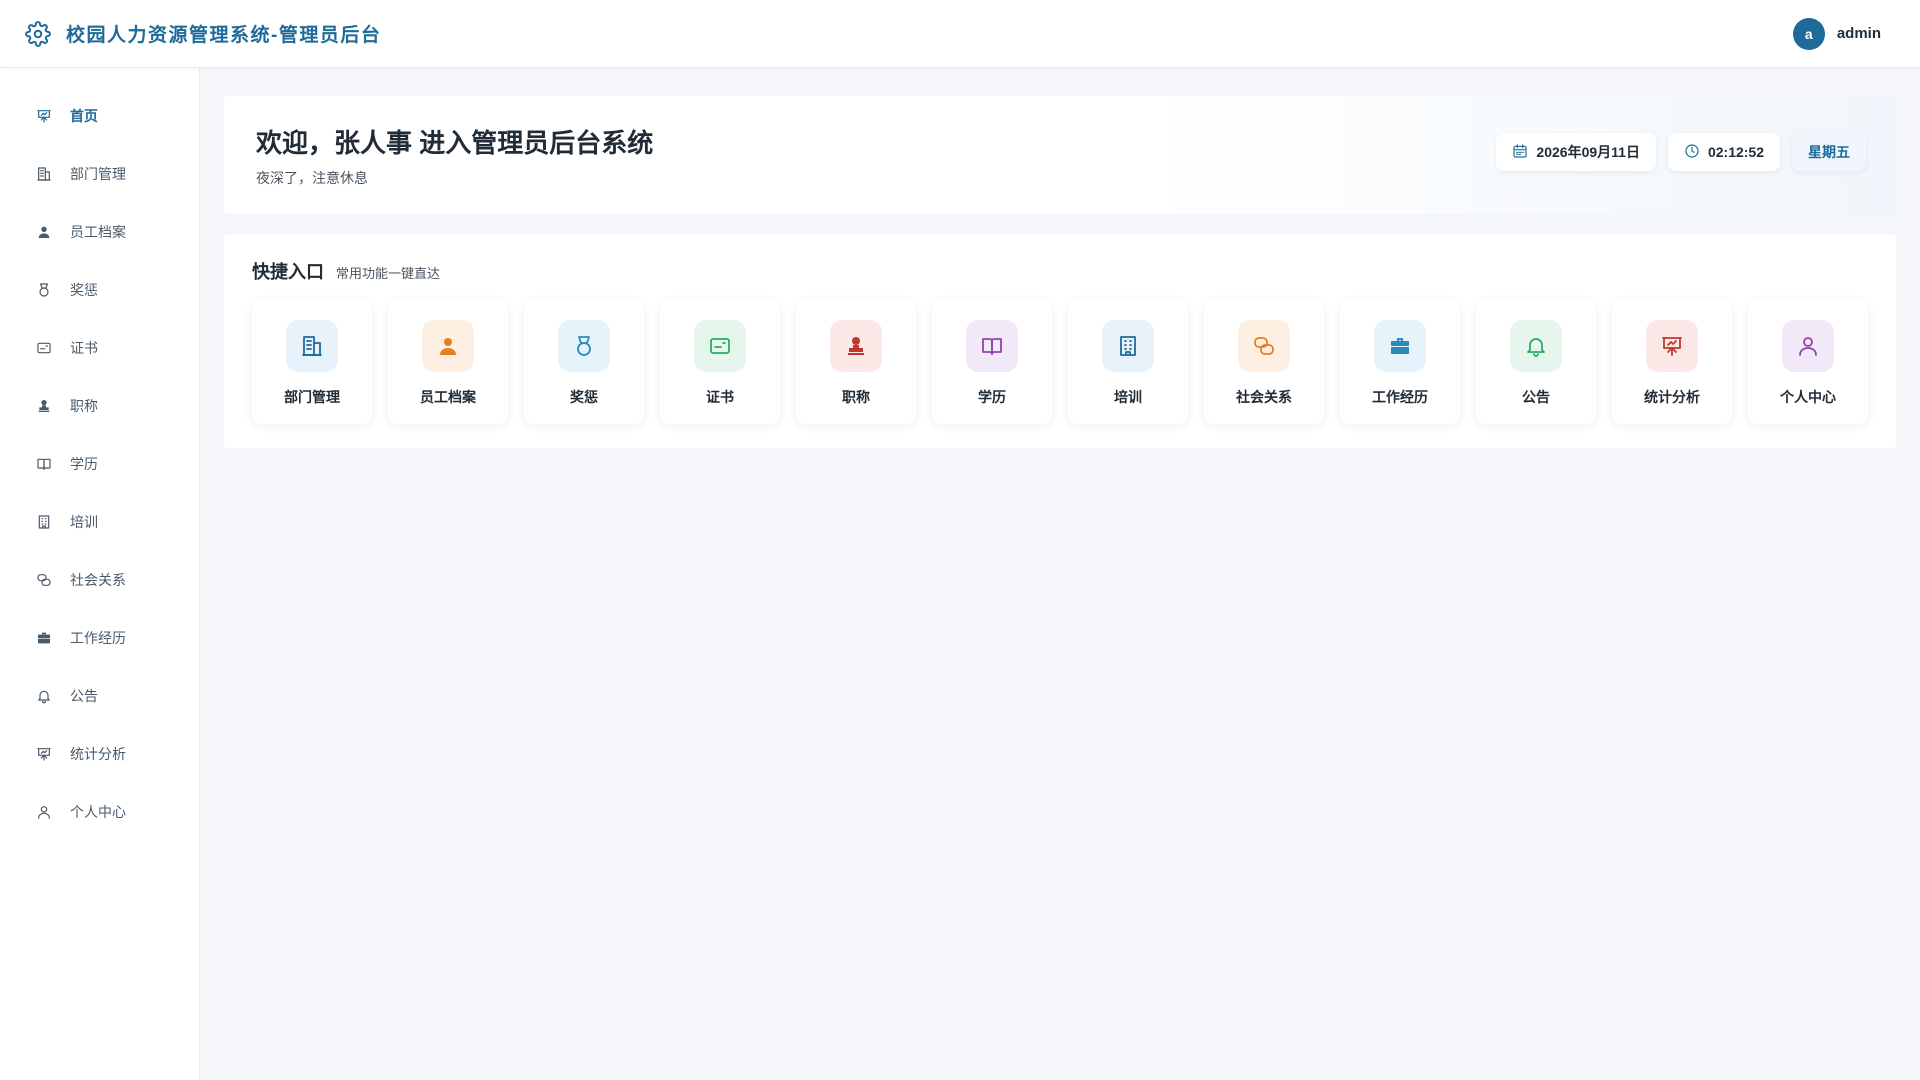 The width and height of the screenshot is (1920, 1080). I want to click on quick-card-label: 公告, so click(1536, 397).